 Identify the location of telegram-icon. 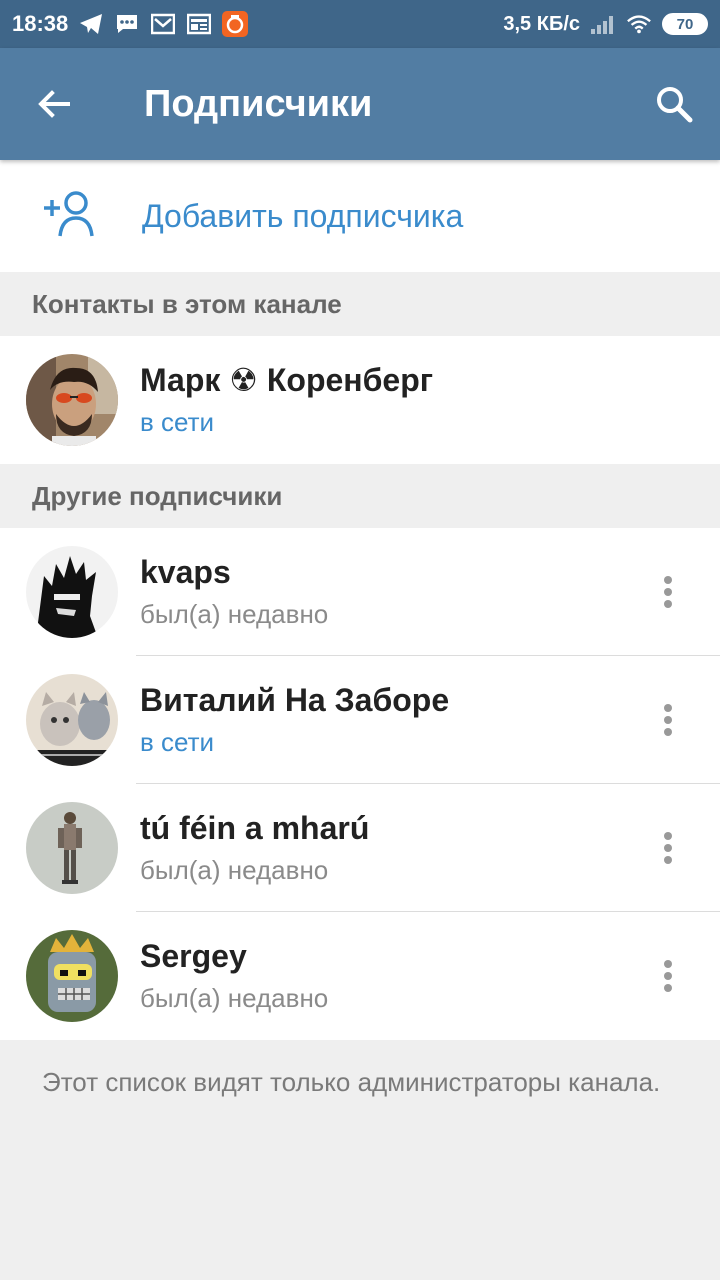
(91, 24).